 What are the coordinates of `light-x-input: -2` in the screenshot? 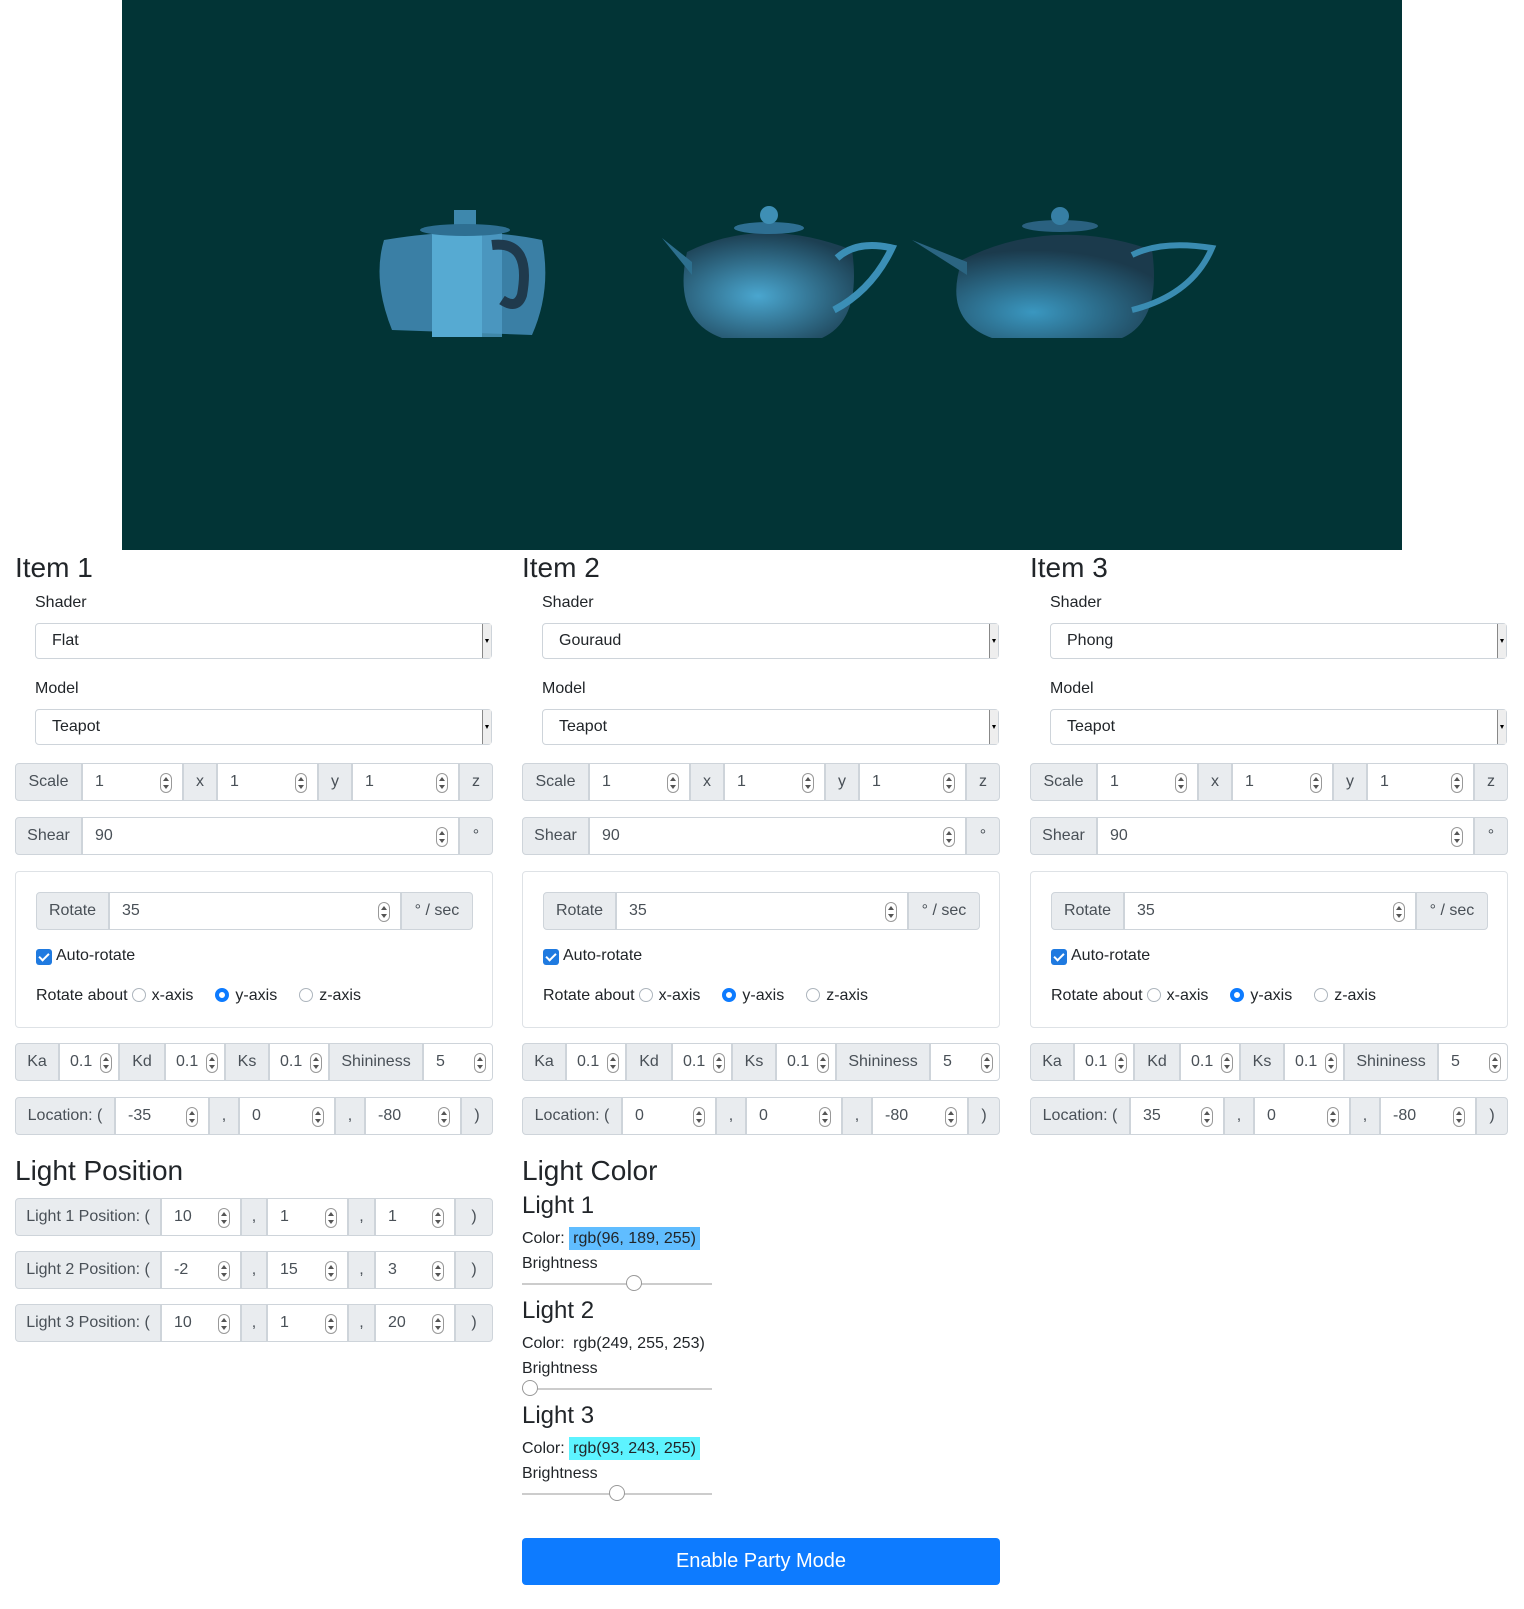 It's located at (201, 1270).